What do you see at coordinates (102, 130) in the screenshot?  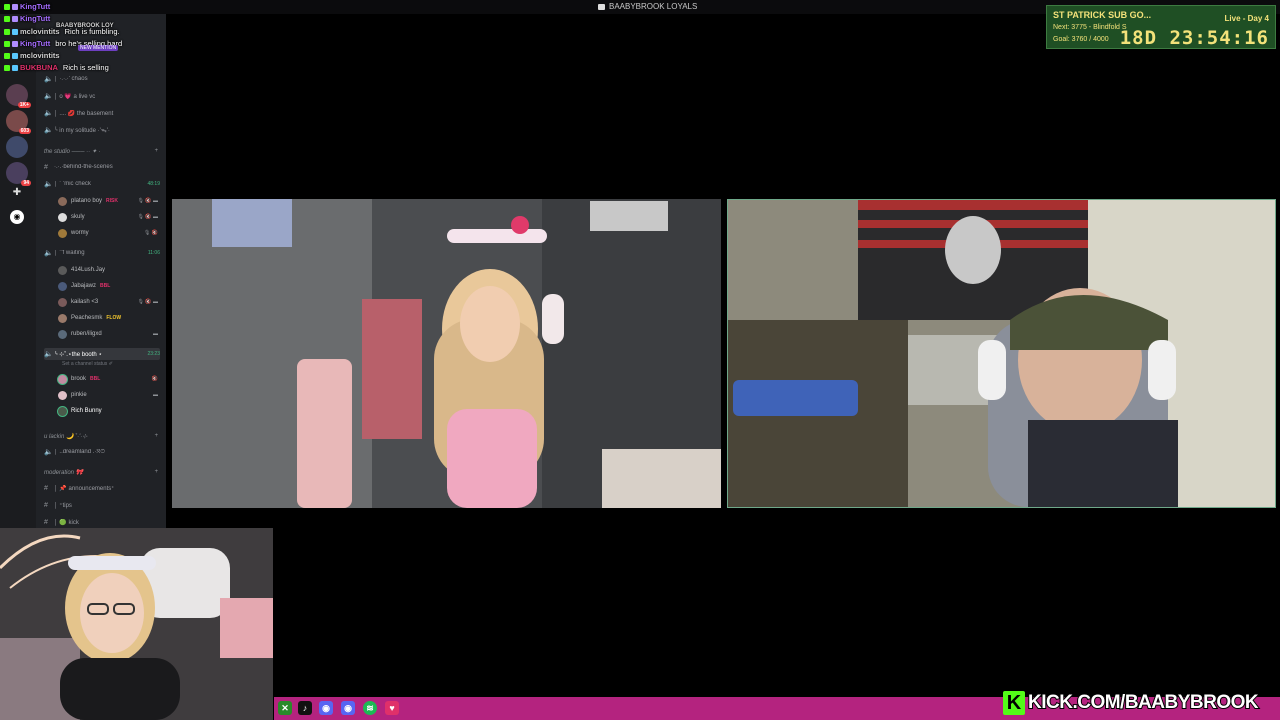 I see `voice-channel: 🔈 ╰ in my solitude ·'ᯓ'·` at bounding box center [102, 130].